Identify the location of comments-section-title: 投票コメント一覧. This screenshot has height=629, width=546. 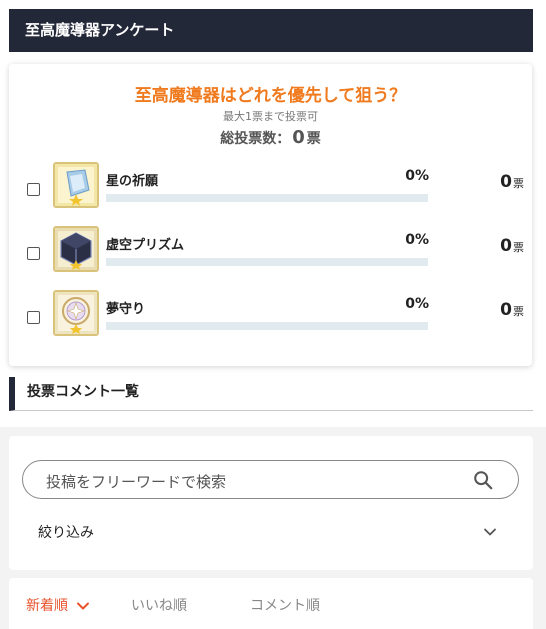
(271, 394).